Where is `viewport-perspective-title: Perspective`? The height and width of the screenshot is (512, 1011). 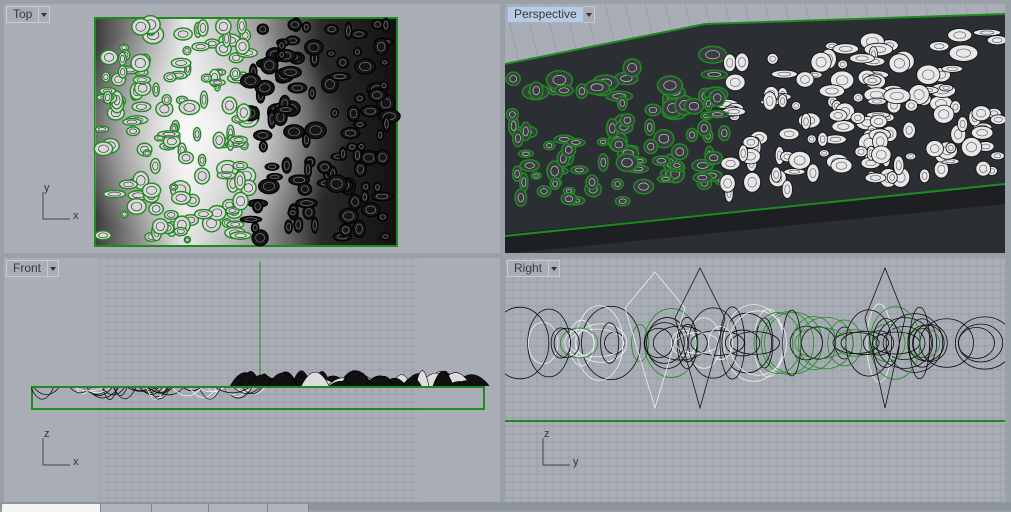
viewport-perspective-title: Perspective is located at coordinates (551, 14).